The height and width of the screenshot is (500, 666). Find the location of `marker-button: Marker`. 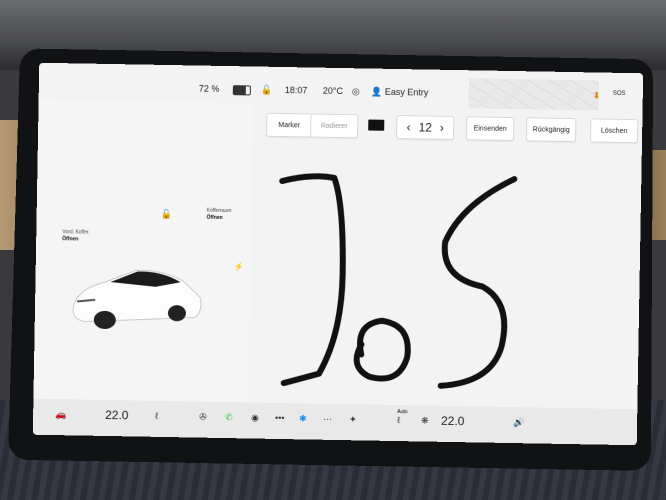

marker-button: Marker is located at coordinates (289, 125).